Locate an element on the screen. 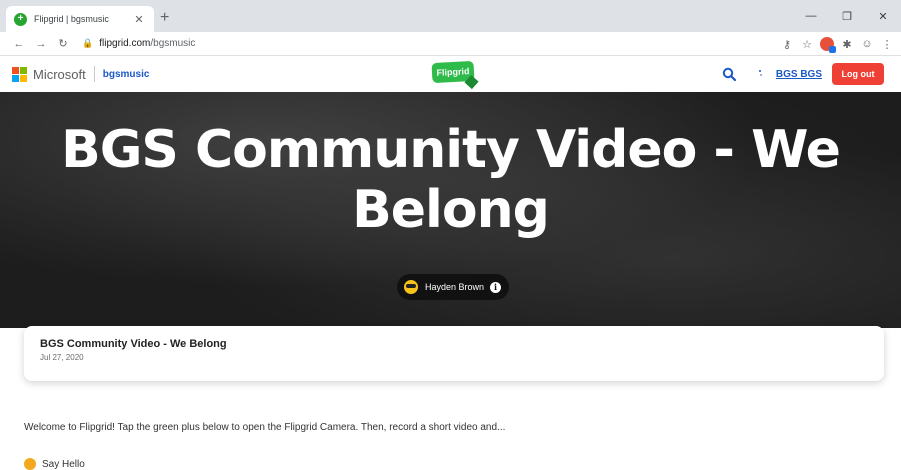 The width and height of the screenshot is (901, 470). key-icon: ⚷ is located at coordinates (787, 44).